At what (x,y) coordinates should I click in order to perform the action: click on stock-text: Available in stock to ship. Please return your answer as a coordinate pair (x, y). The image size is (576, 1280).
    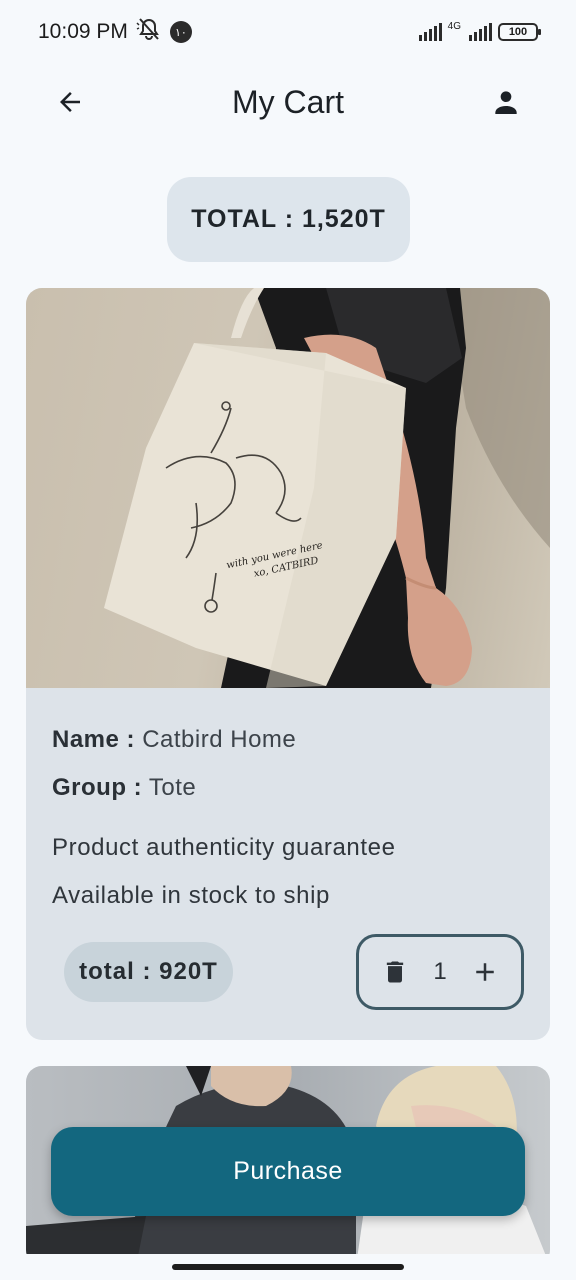
    Looking at the image, I should click on (191, 895).